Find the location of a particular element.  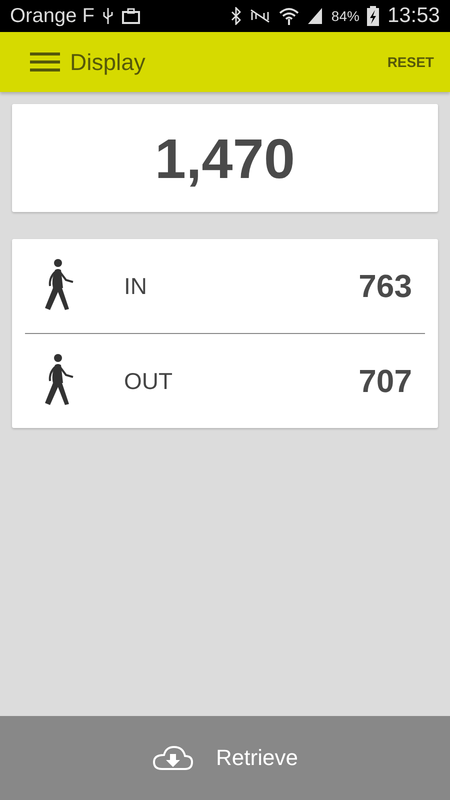

retrieve-button: Retrieve is located at coordinates (225, 758).